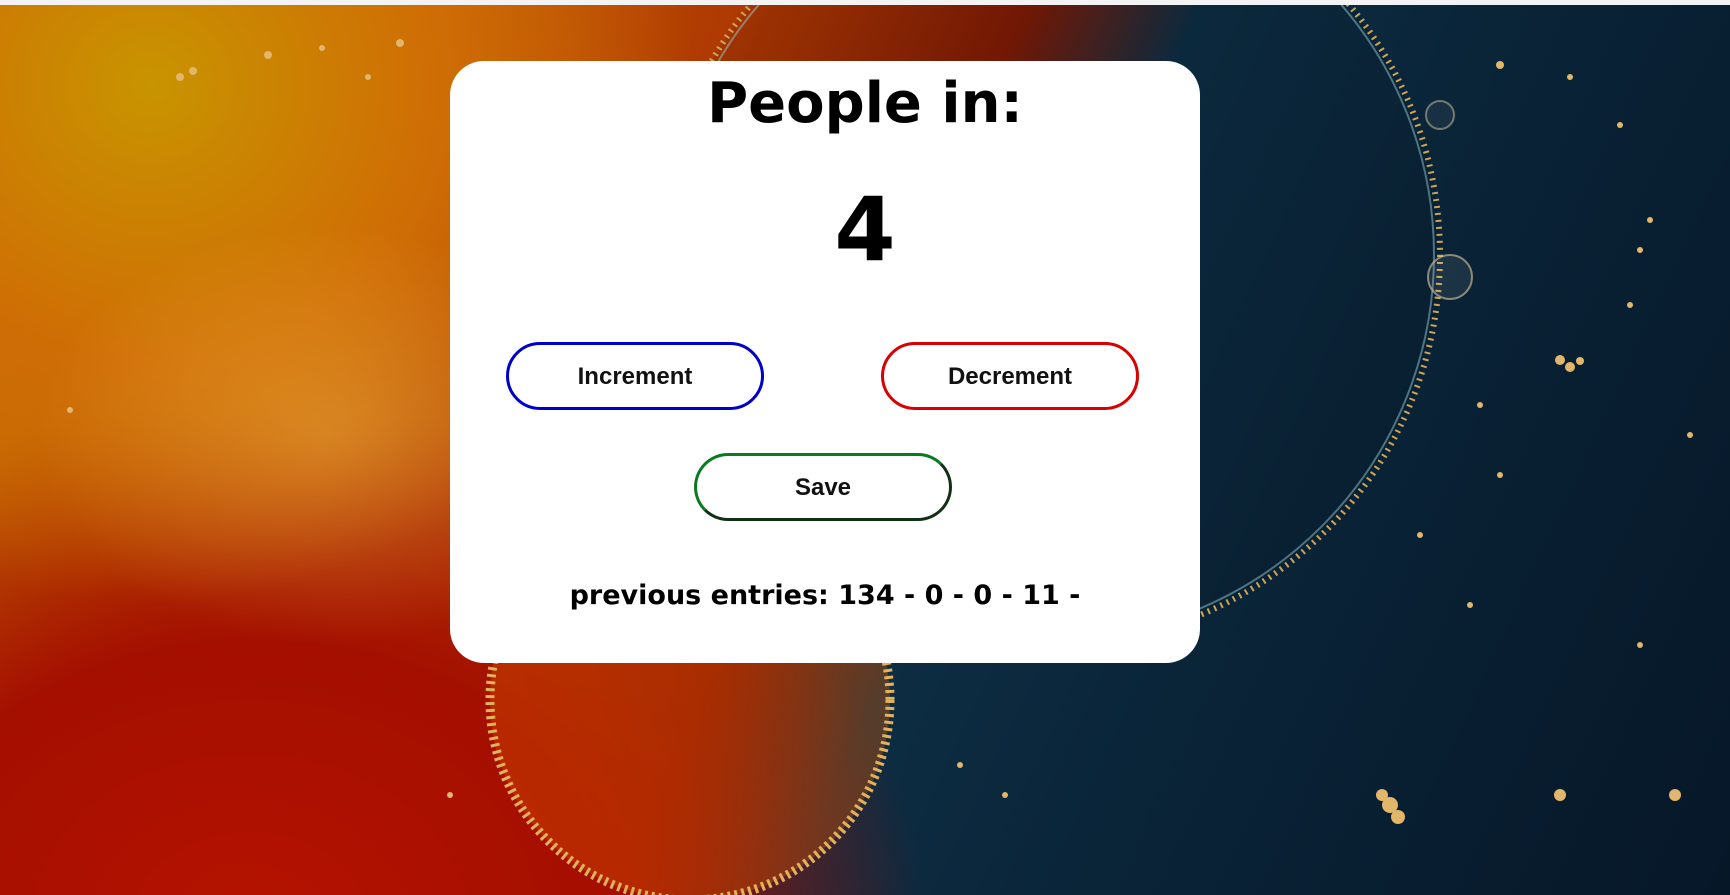 The height and width of the screenshot is (895, 1730). Describe the element at coordinates (959, 595) in the screenshot. I see `previous-entries-values: 134 - 0 - 0 - 11 -` at that location.